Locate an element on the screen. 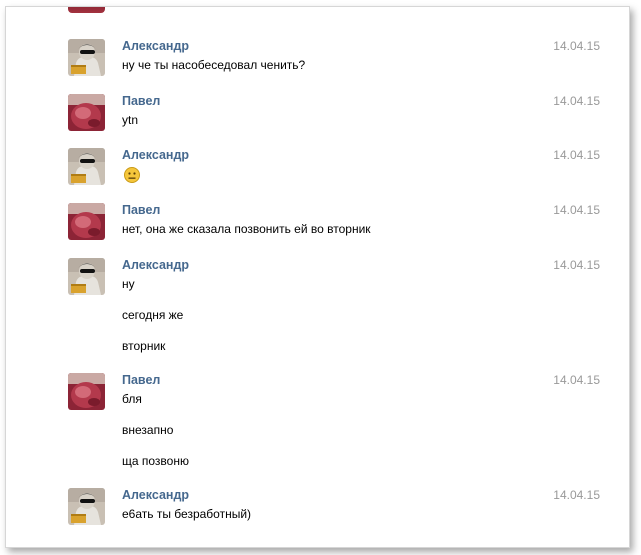  message-text: ну is located at coordinates (128, 284).